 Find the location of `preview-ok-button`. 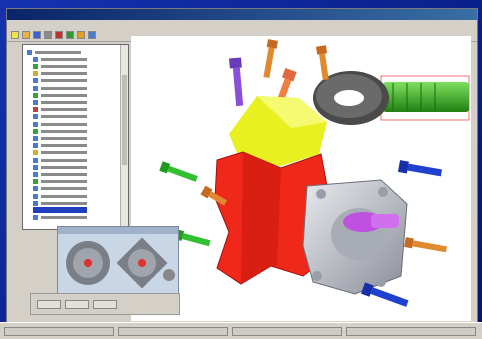

preview-ok-button is located at coordinates (49, 304).